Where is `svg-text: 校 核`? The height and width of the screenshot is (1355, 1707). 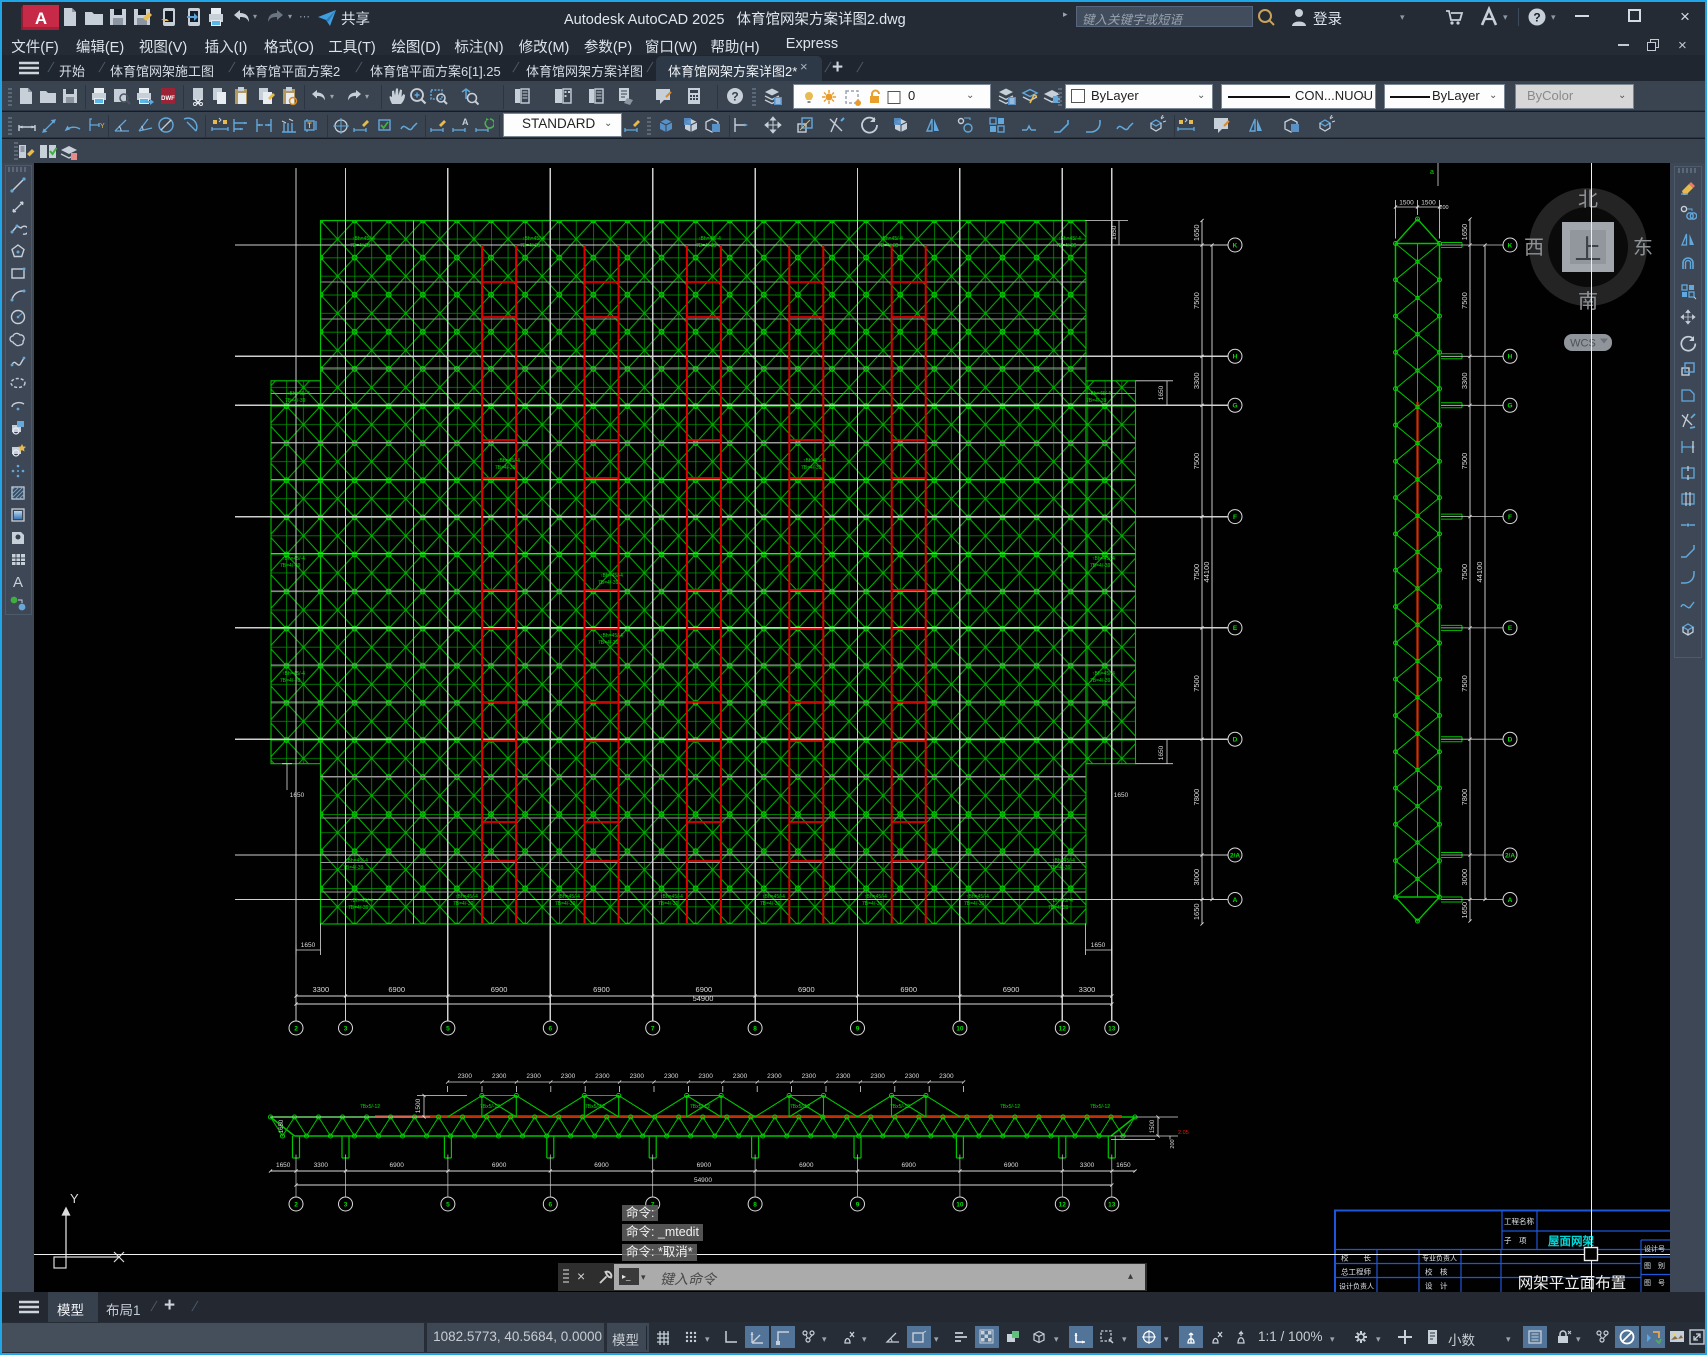 svg-text: 校 核 is located at coordinates (1436, 1272).